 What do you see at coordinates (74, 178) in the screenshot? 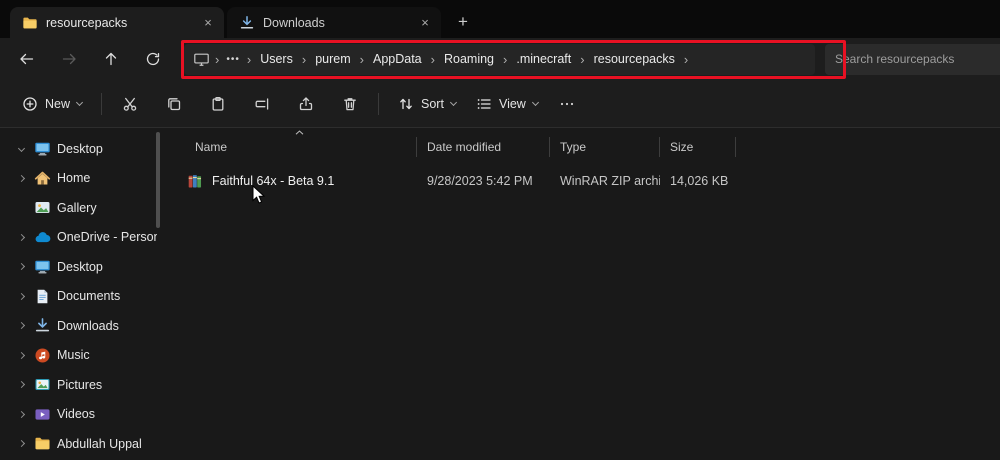
I see `sidebar-item-label: Home` at bounding box center [74, 178].